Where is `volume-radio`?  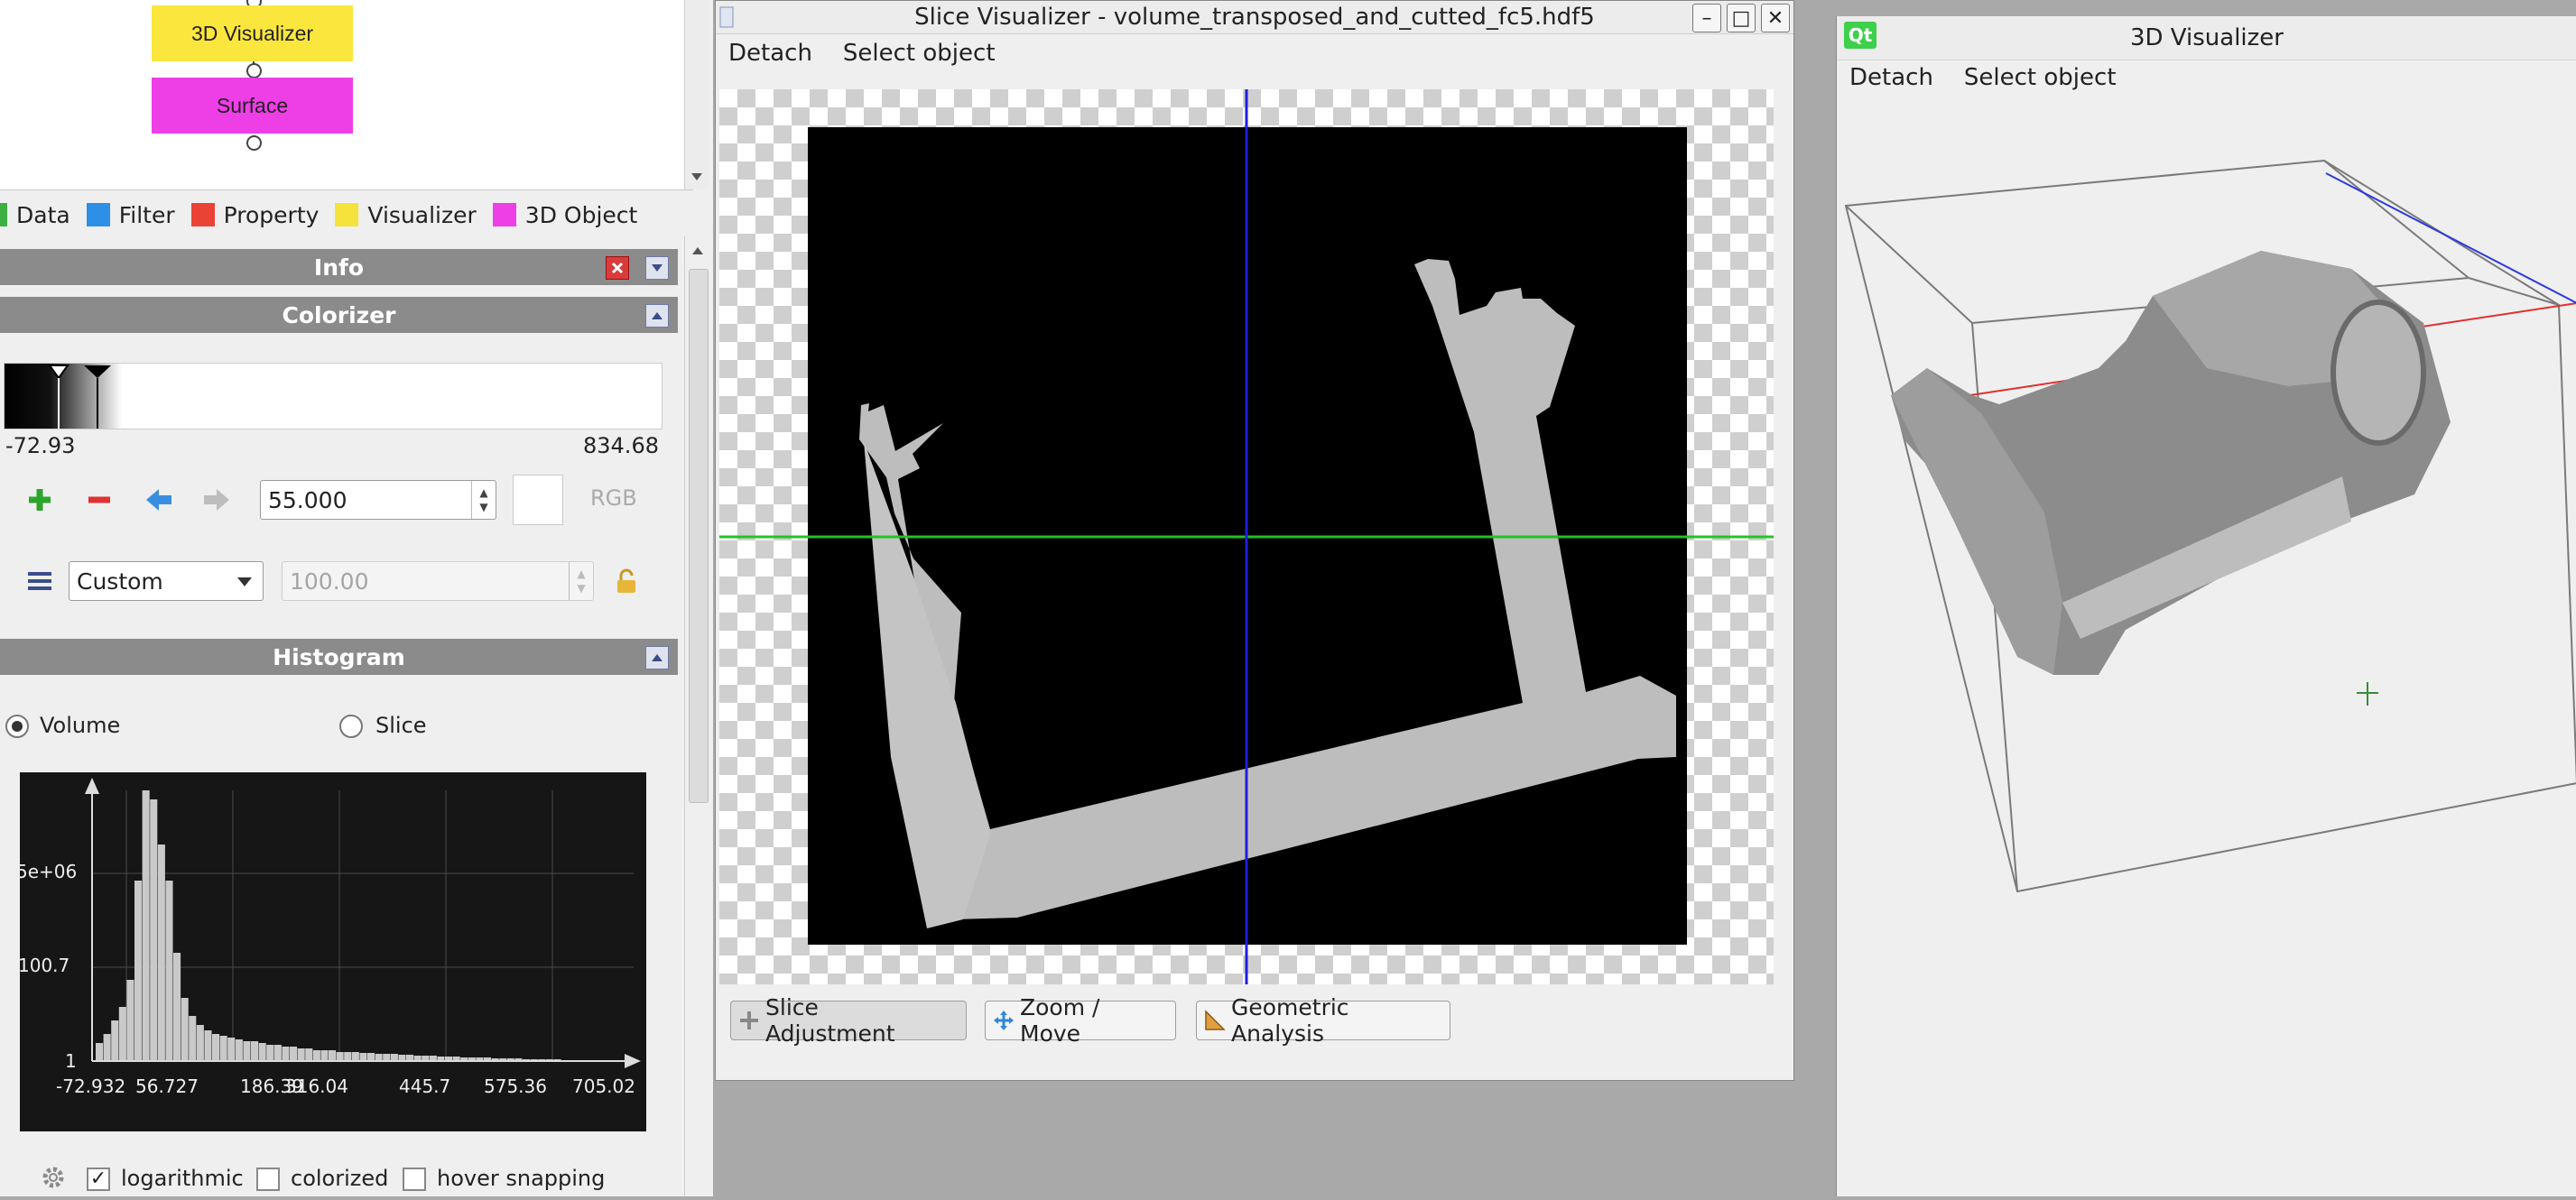
volume-radio is located at coordinates (17, 726).